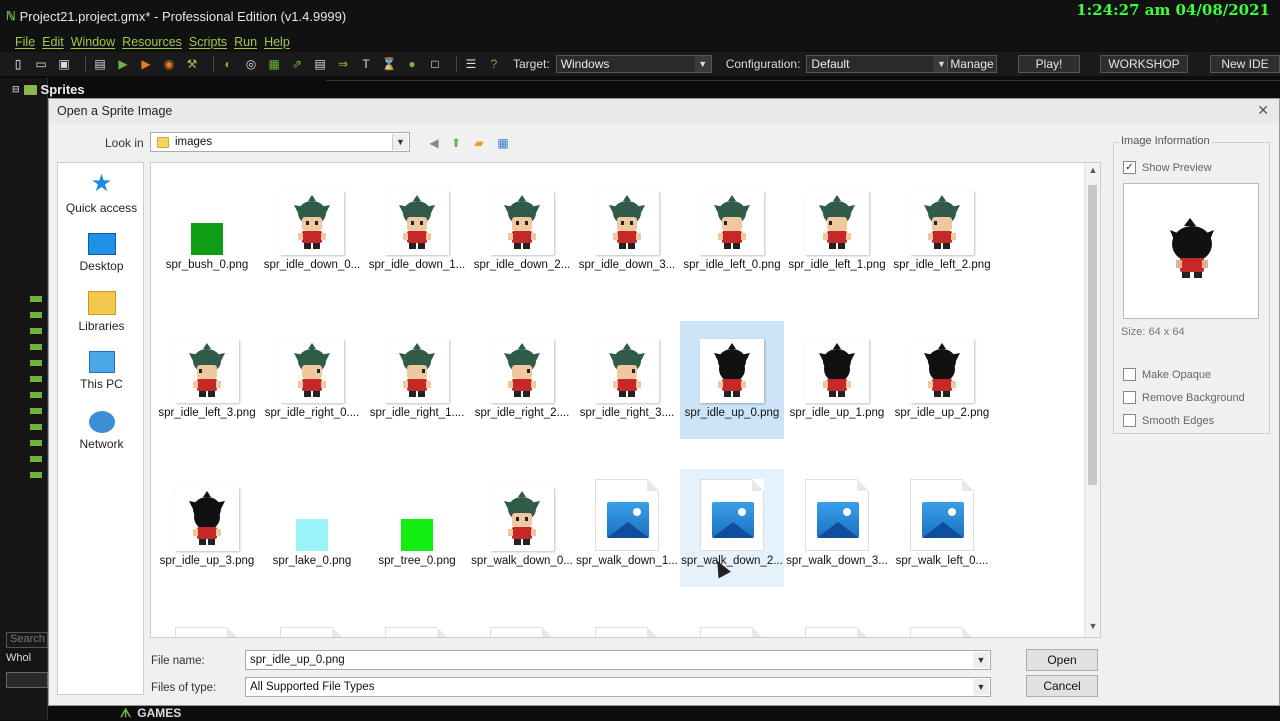  I want to click on shader-icon: ⇒, so click(343, 64).